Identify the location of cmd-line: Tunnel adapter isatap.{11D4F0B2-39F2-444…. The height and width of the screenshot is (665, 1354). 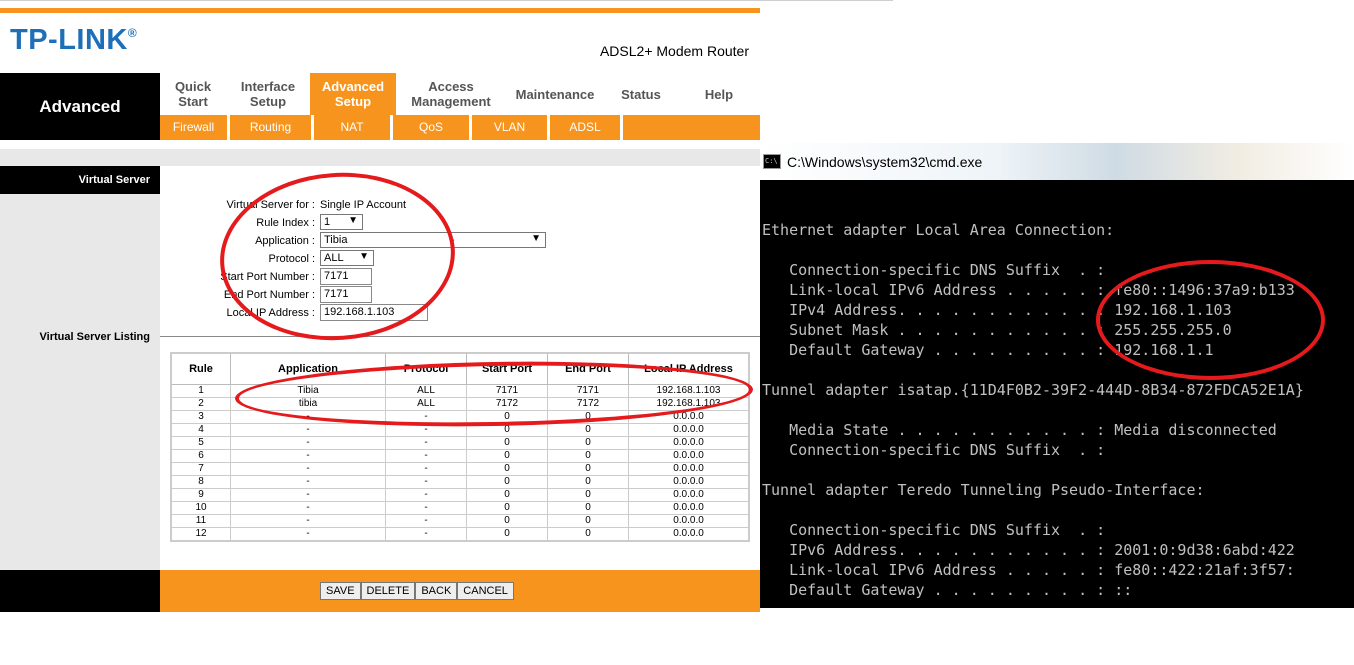
(1033, 390).